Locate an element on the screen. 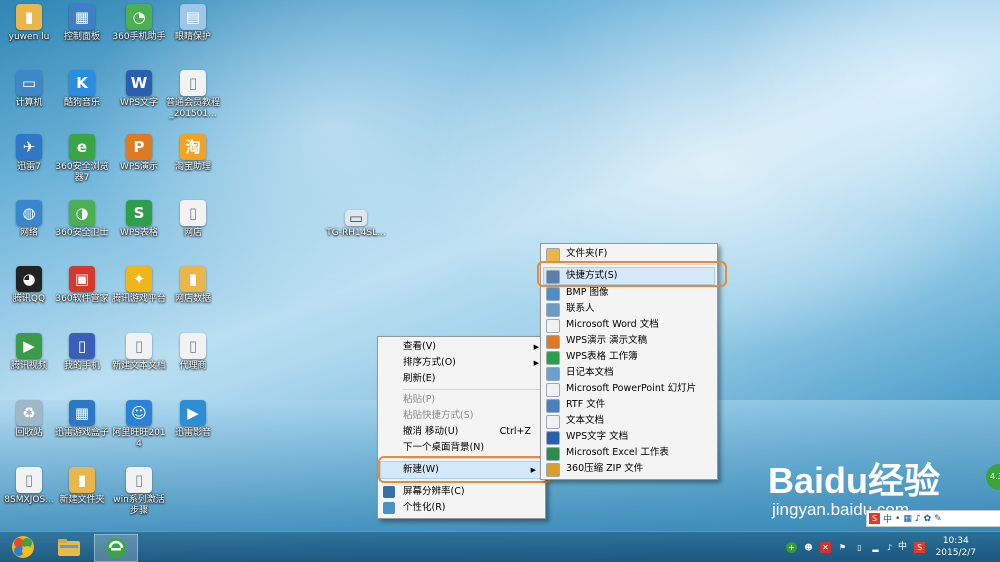  desktop-icon: S WPS表格 is located at coordinates (139, 219).